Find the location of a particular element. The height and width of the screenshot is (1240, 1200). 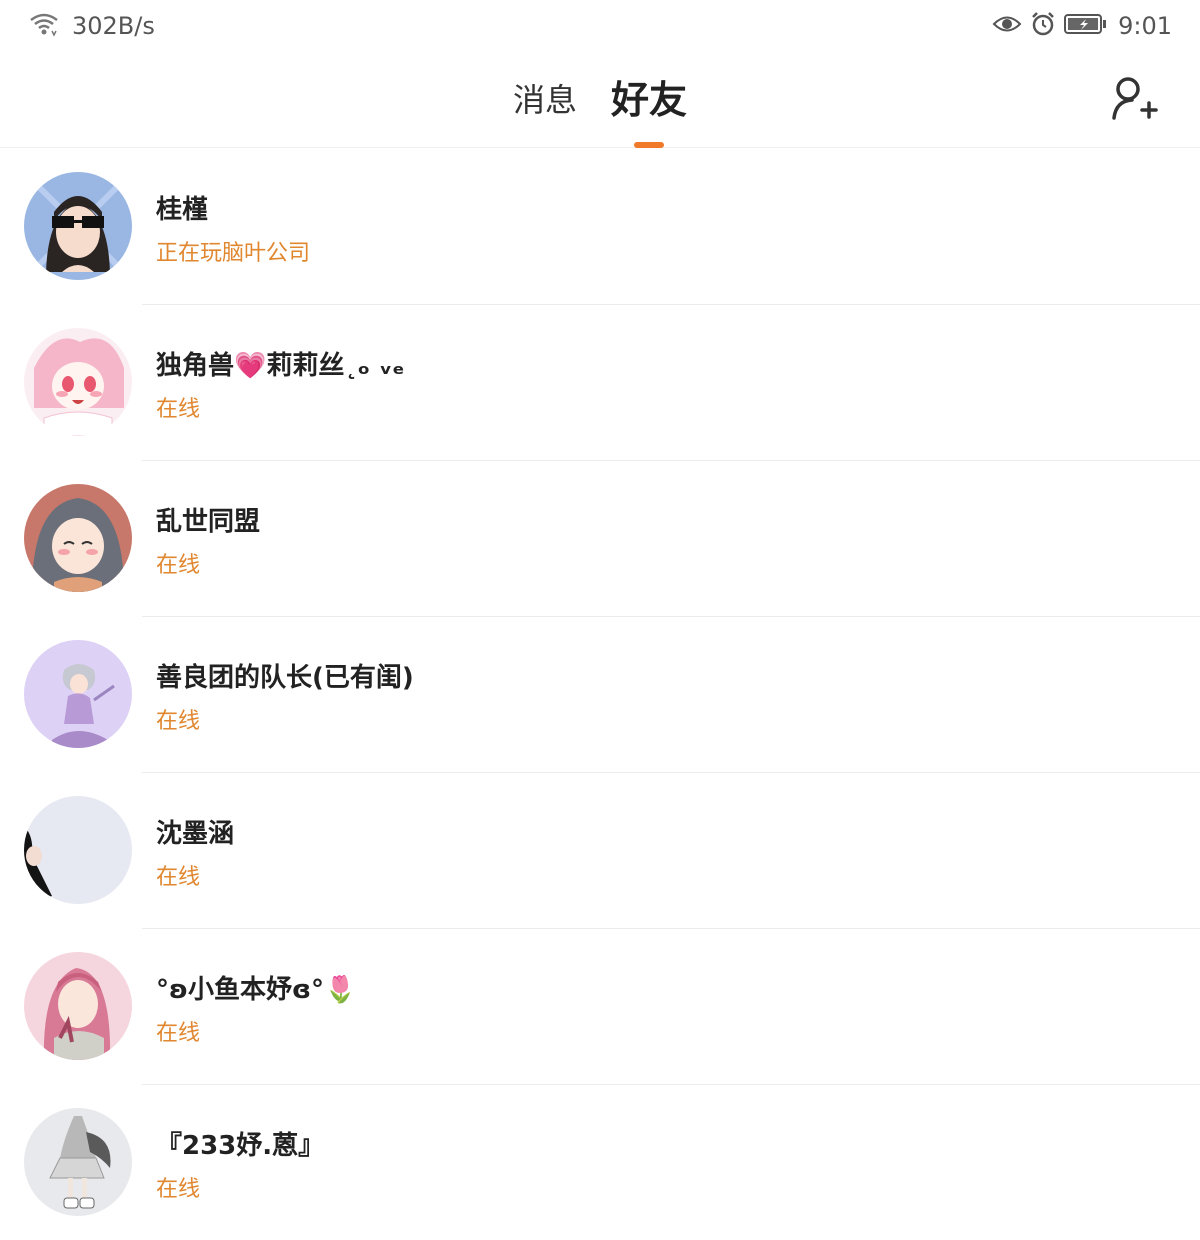

tab-messages: 消息 is located at coordinates (545, 100).